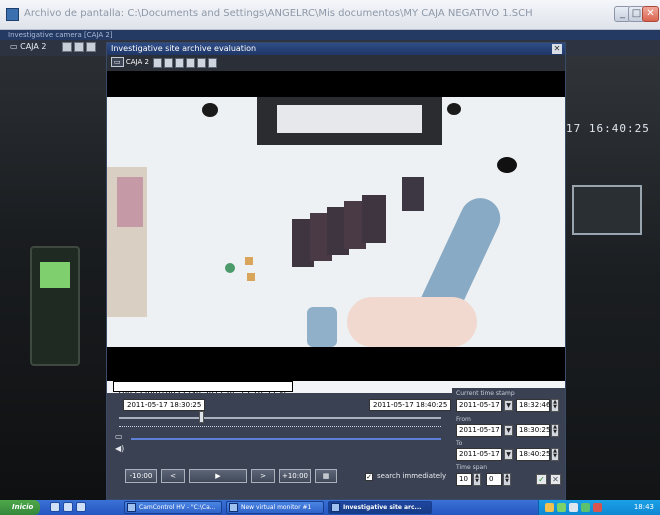 This screenshot has height=515, width=660. I want to click on apply-button: ✓, so click(541, 479).